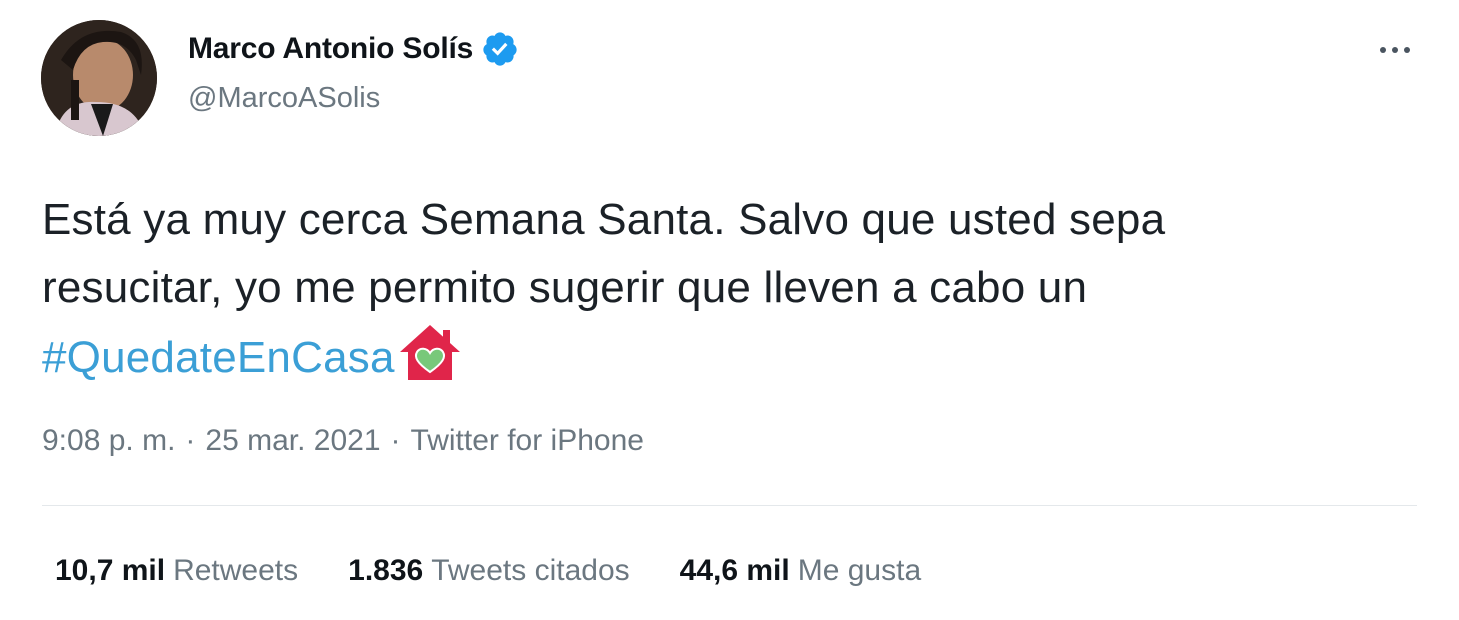  I want to click on verified-badge-icon, so click(500, 49).